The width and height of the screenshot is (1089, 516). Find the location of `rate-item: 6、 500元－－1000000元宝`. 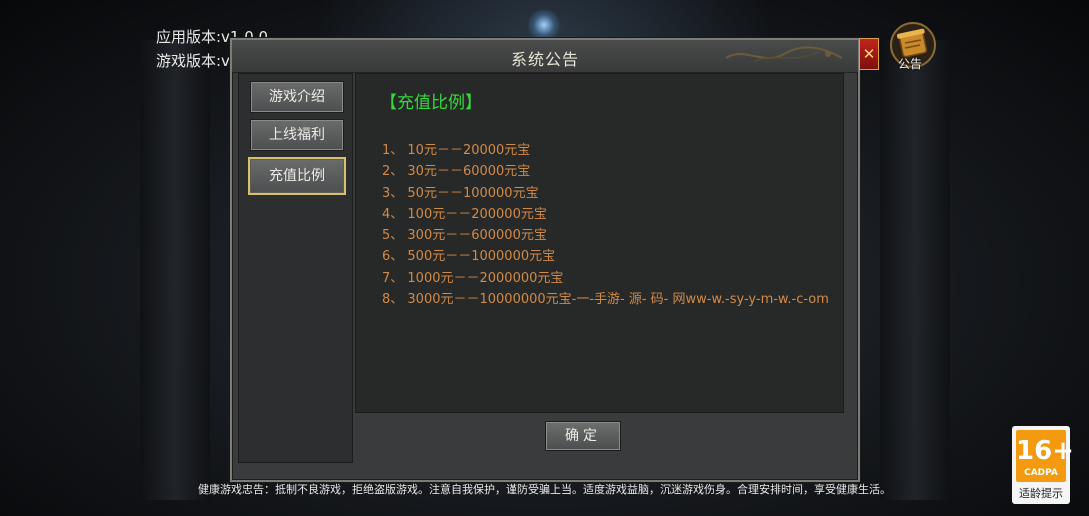

rate-item: 6、 500元－－1000000元宝 is located at coordinates (469, 257).